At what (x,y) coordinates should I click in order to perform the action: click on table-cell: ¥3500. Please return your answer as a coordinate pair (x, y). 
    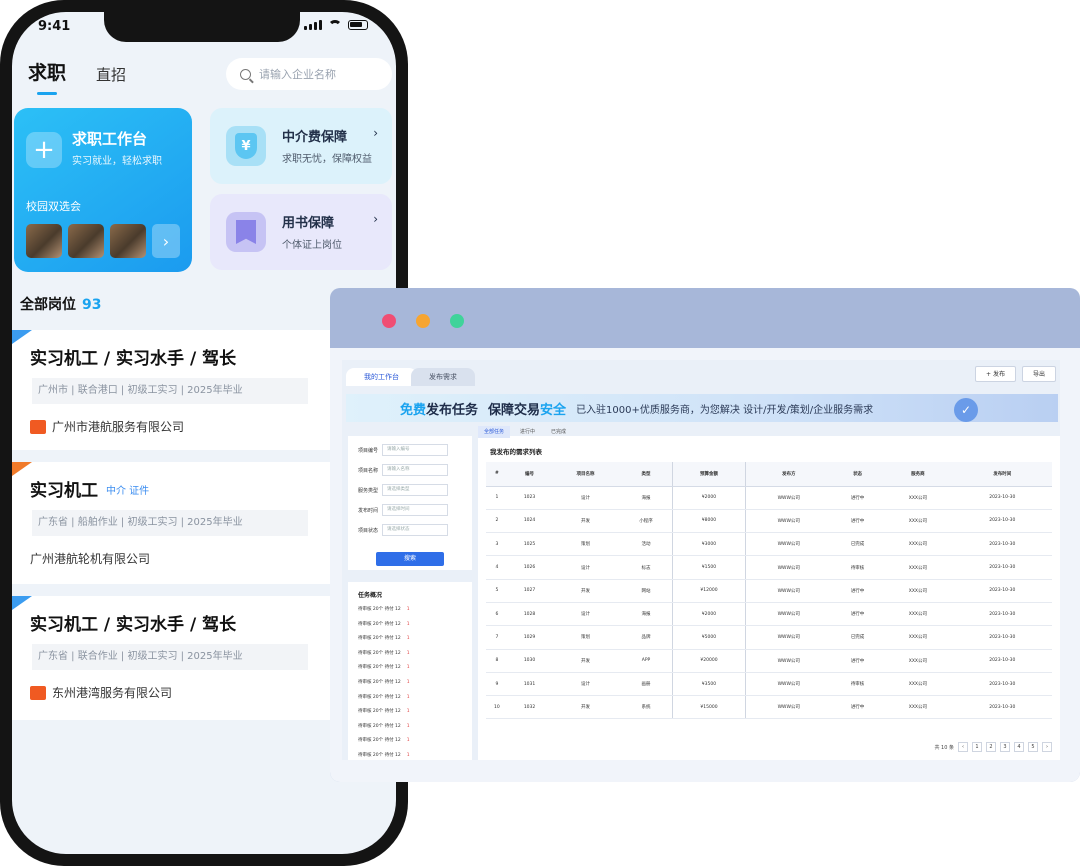
    Looking at the image, I should click on (709, 684).